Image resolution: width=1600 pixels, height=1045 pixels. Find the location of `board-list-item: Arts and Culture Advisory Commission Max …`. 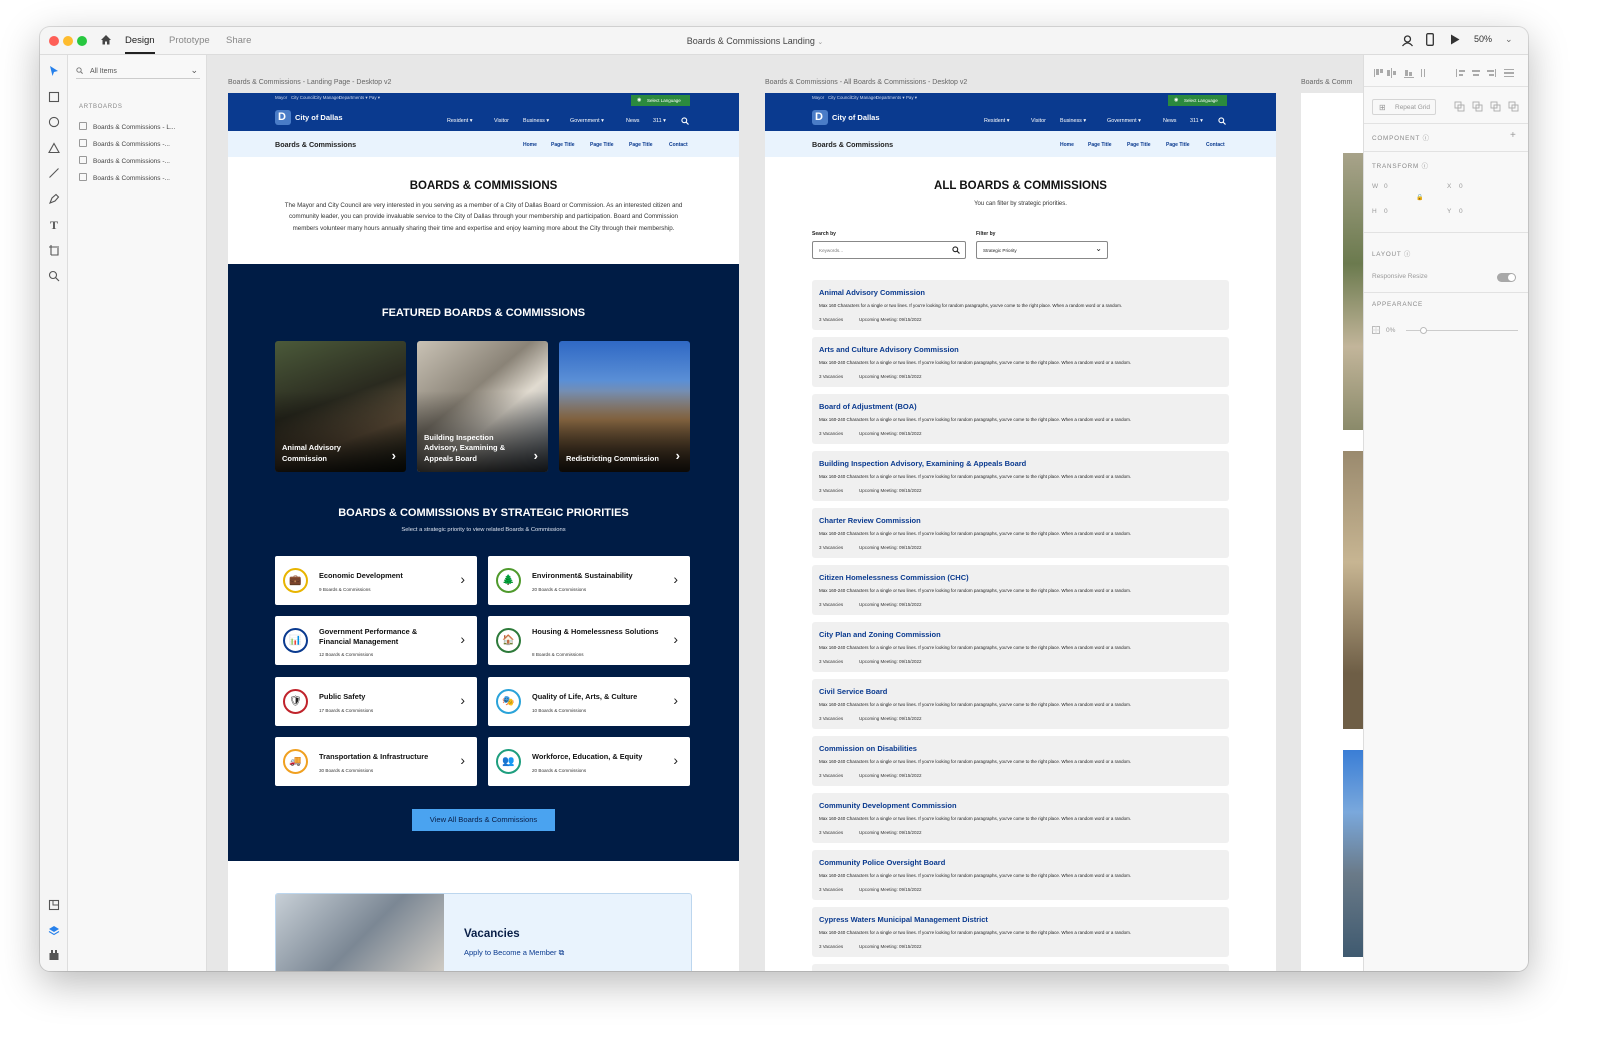

board-list-item: Arts and Culture Advisory Commission Max … is located at coordinates (1020, 362).